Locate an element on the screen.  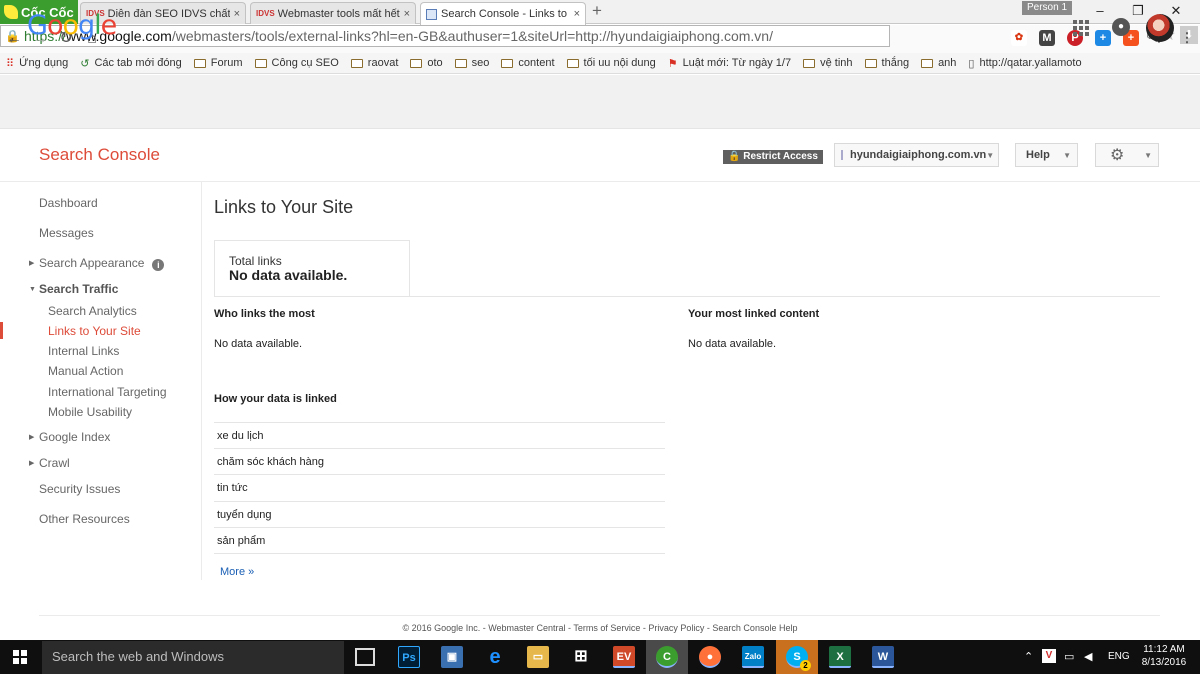
bookmark-item: ▯ http://qatar.yallamoto is located at coordinates (1024, 63).